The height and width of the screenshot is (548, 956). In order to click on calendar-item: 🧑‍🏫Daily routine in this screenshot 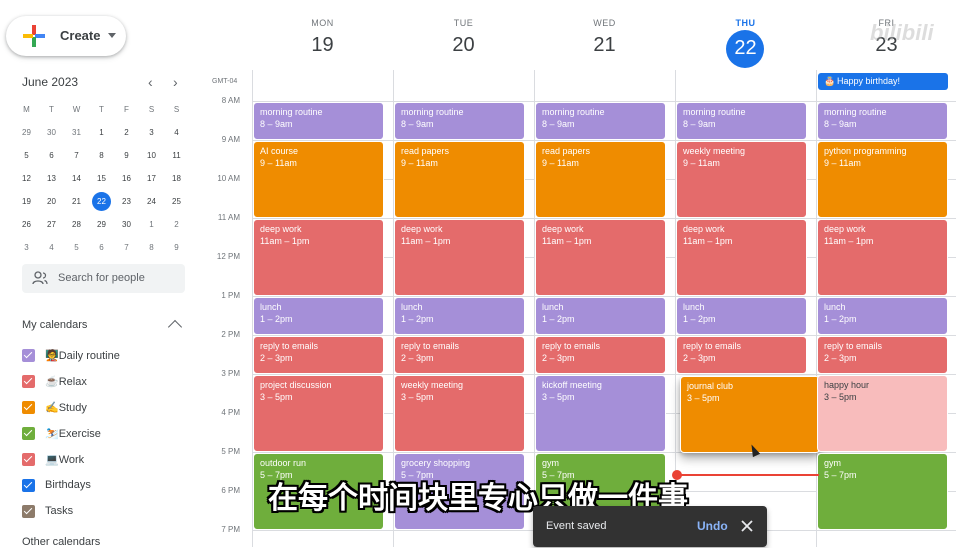, I will do `click(71, 355)`.